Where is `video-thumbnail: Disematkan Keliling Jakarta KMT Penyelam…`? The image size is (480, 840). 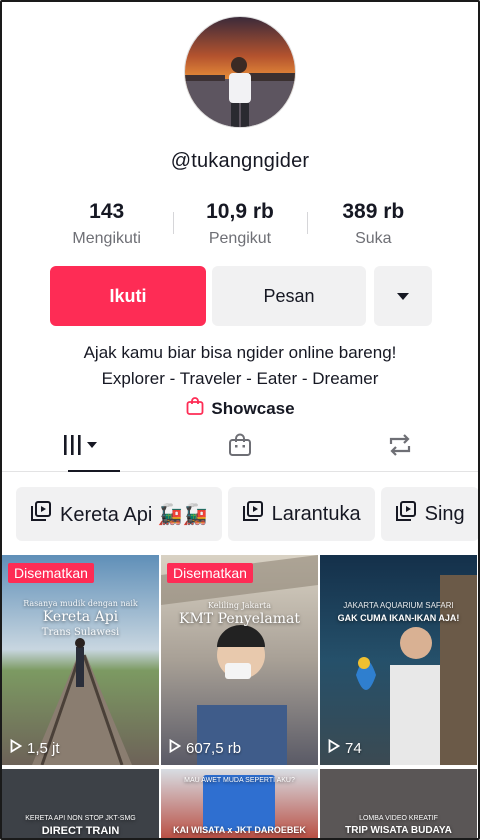
video-thumbnail: Disematkan Keliling Jakarta KMT Penyelam… is located at coordinates (239, 660).